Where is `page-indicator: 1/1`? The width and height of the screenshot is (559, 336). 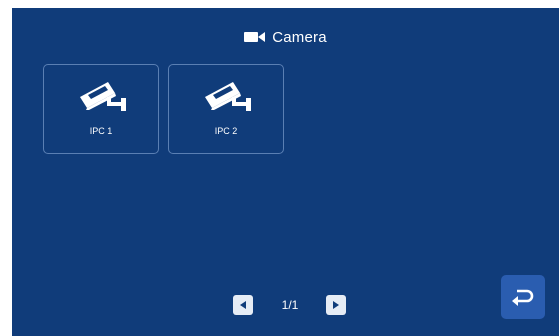
page-indicator: 1/1 is located at coordinates (290, 305).